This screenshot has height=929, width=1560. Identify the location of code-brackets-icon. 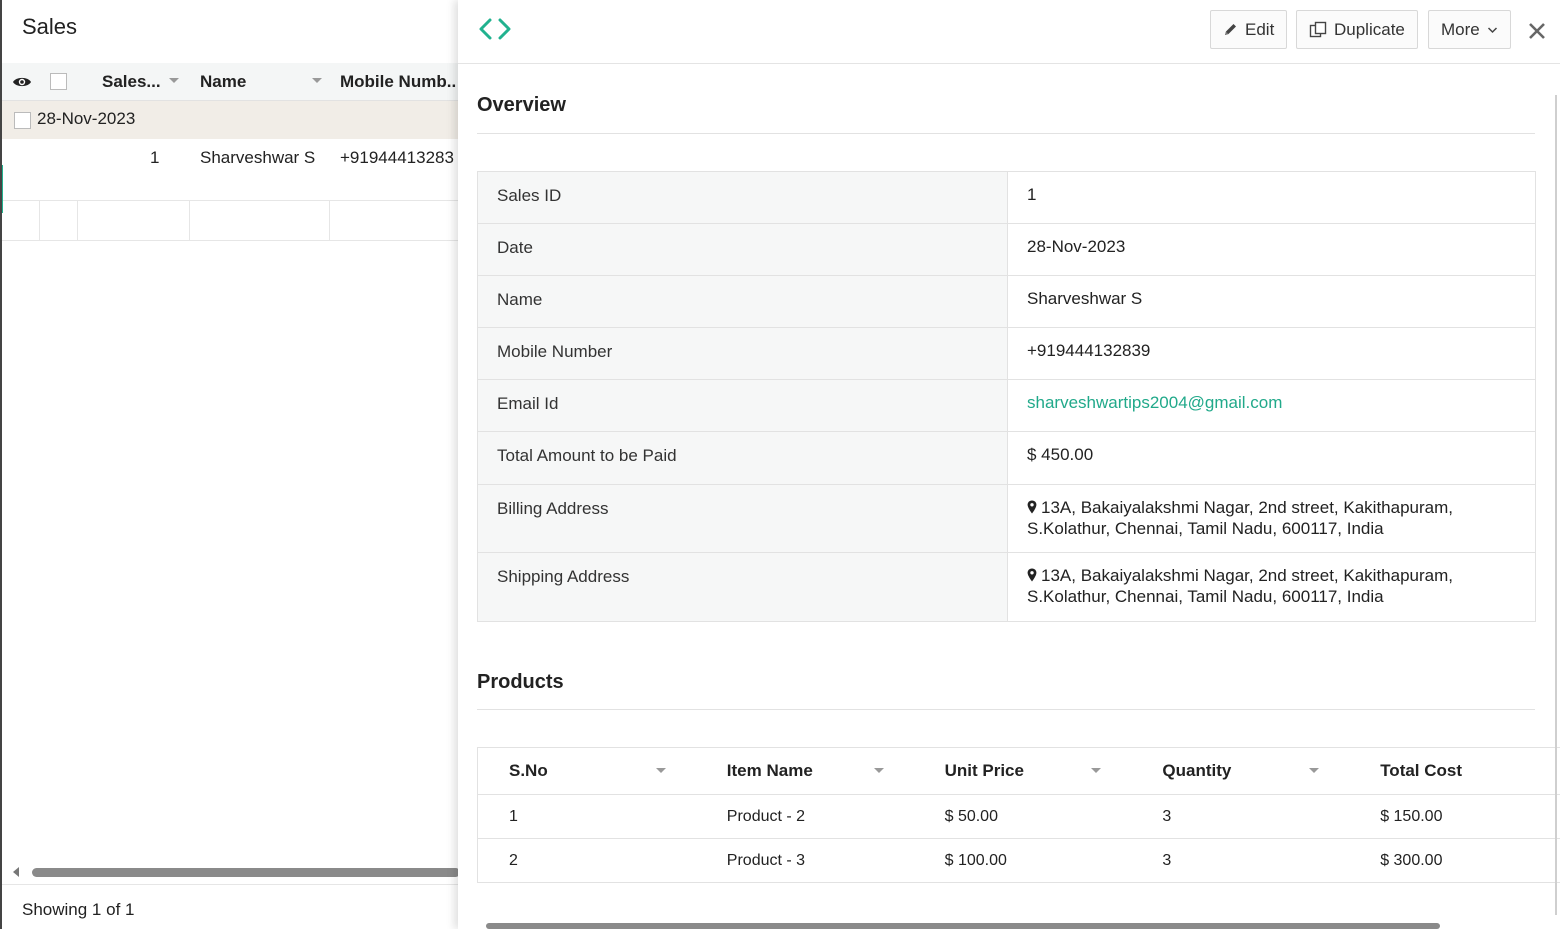
(495, 29).